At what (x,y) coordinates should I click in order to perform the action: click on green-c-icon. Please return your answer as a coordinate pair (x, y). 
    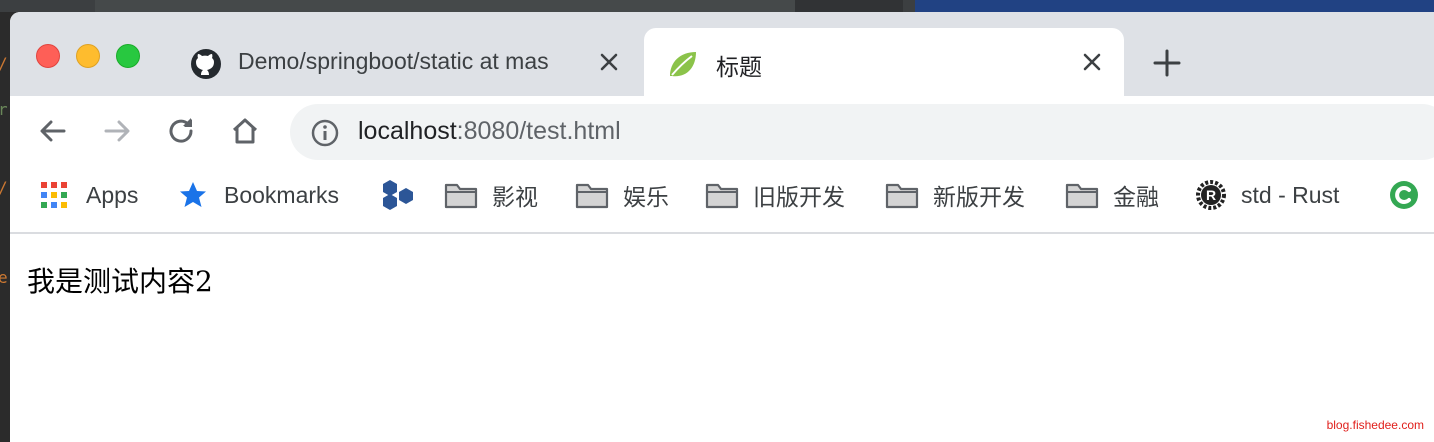
    Looking at the image, I should click on (1404, 195).